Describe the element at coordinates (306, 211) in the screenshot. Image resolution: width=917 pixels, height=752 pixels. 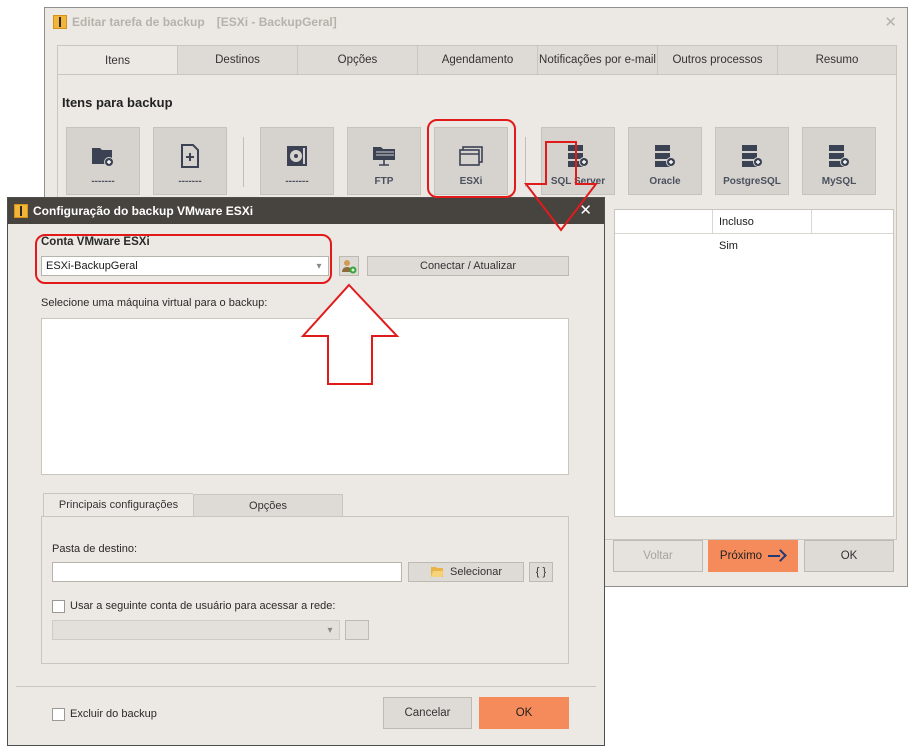
I see `dialog-titlebar: Configuração do backup VMware ESXi` at that location.